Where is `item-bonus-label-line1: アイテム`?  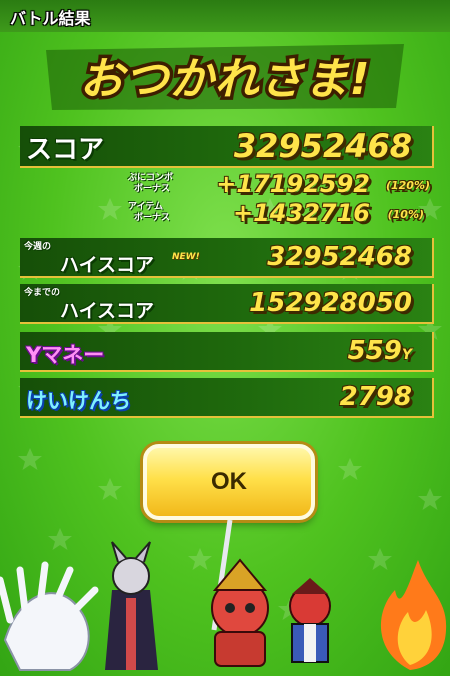
item-bonus-label-line1: アイテム is located at coordinates (146, 207).